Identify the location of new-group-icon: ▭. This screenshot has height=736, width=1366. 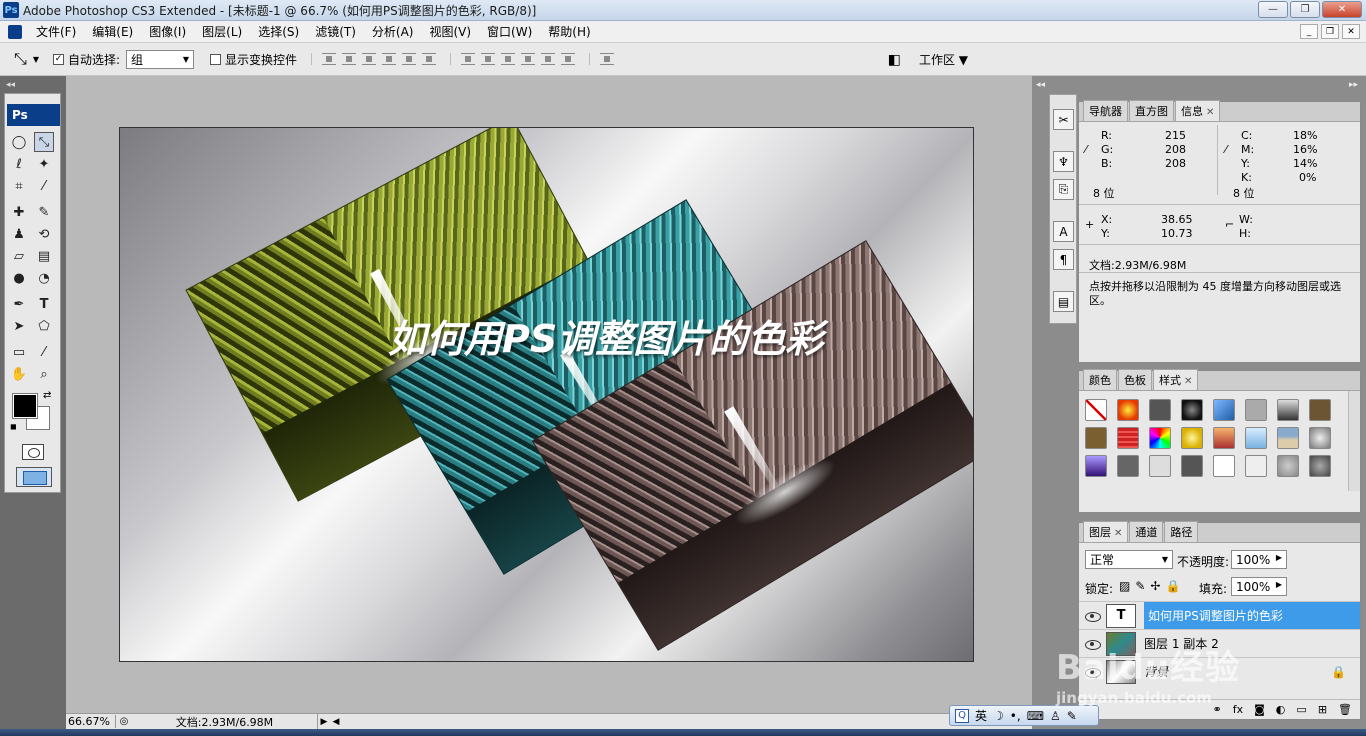
(1301, 709).